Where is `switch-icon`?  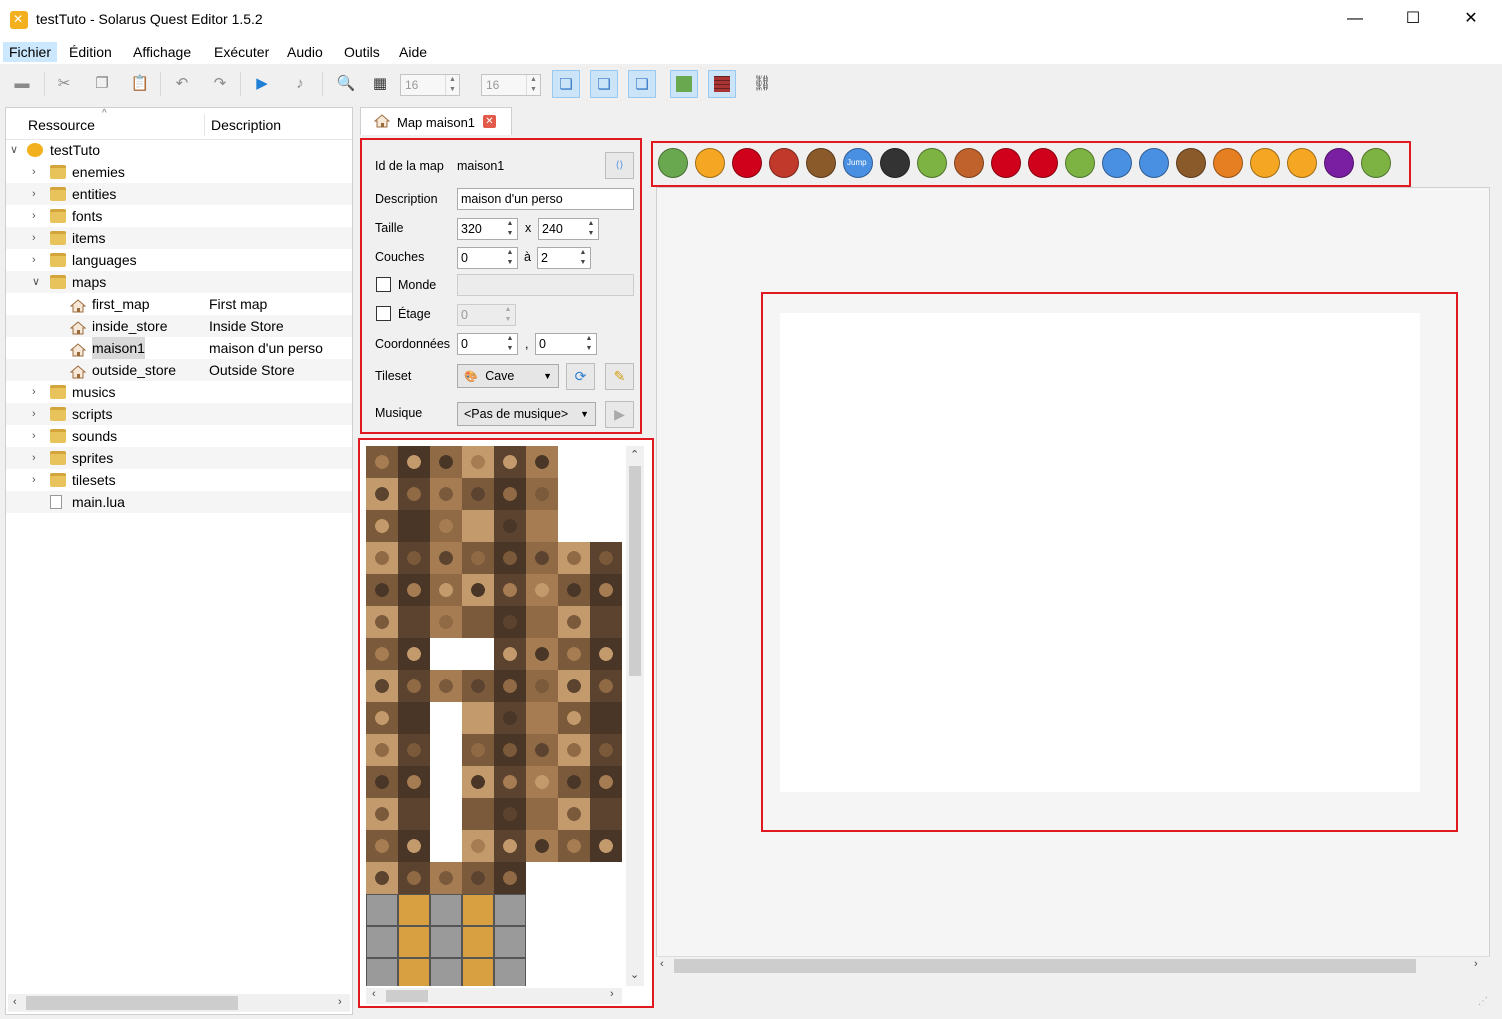 switch-icon is located at coordinates (1006, 163).